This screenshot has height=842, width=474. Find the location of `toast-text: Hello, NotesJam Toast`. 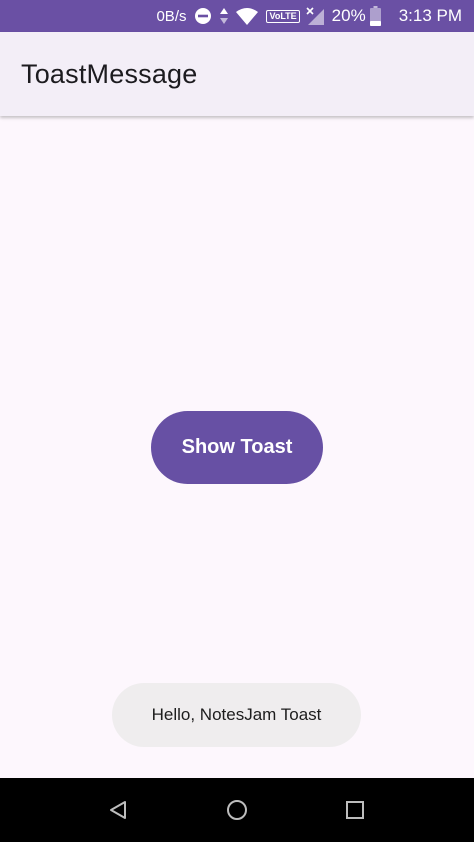

toast-text: Hello, NotesJam Toast is located at coordinates (236, 714).